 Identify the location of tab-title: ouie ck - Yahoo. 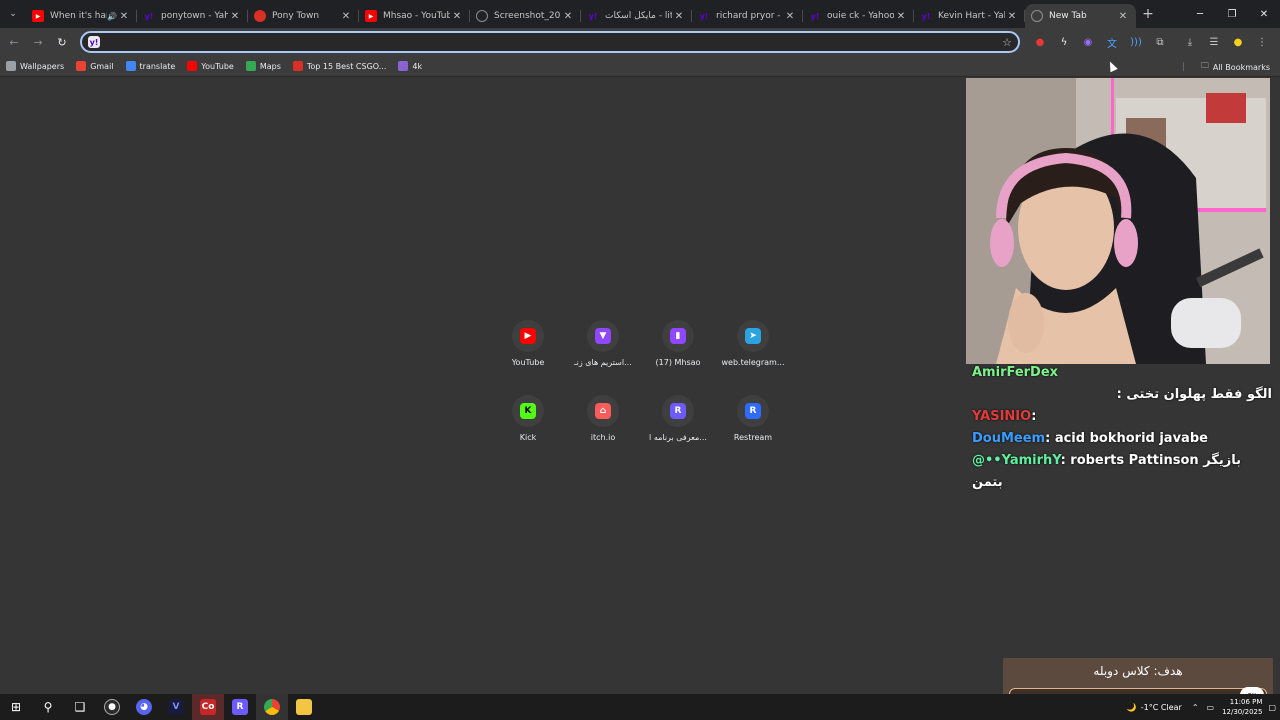
(860, 16).